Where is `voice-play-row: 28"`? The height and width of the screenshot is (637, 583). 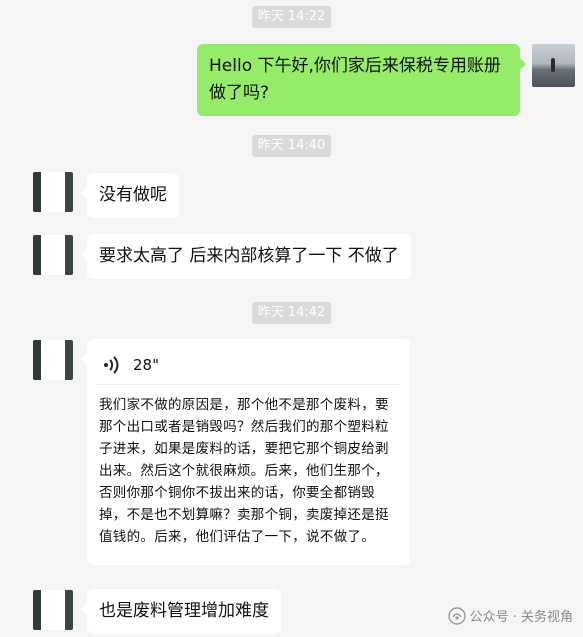 voice-play-row: 28" is located at coordinates (131, 365).